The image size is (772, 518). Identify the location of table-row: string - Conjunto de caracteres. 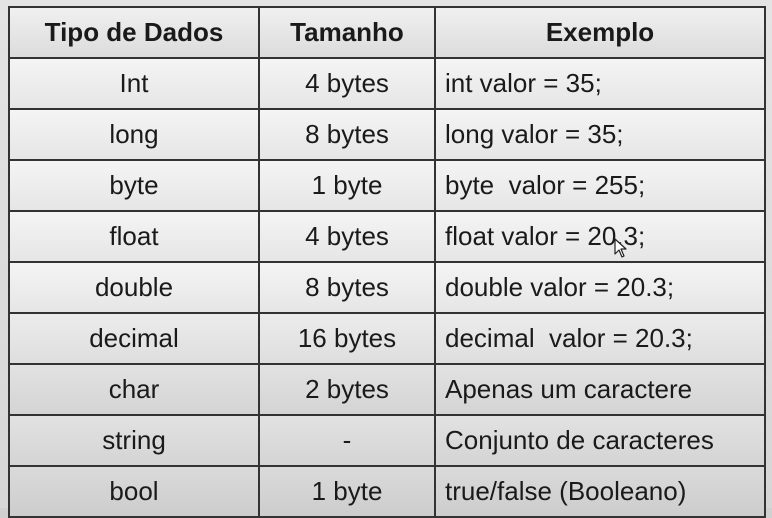
(387, 440).